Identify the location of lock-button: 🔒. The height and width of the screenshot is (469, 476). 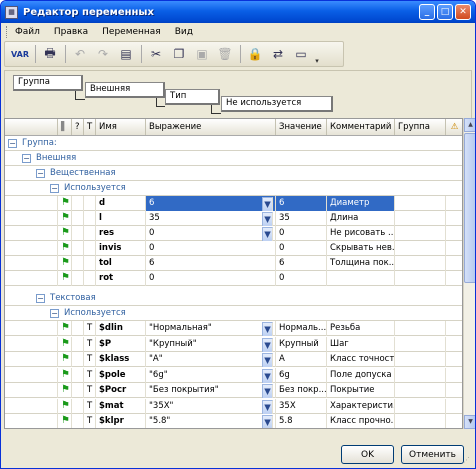
(255, 54).